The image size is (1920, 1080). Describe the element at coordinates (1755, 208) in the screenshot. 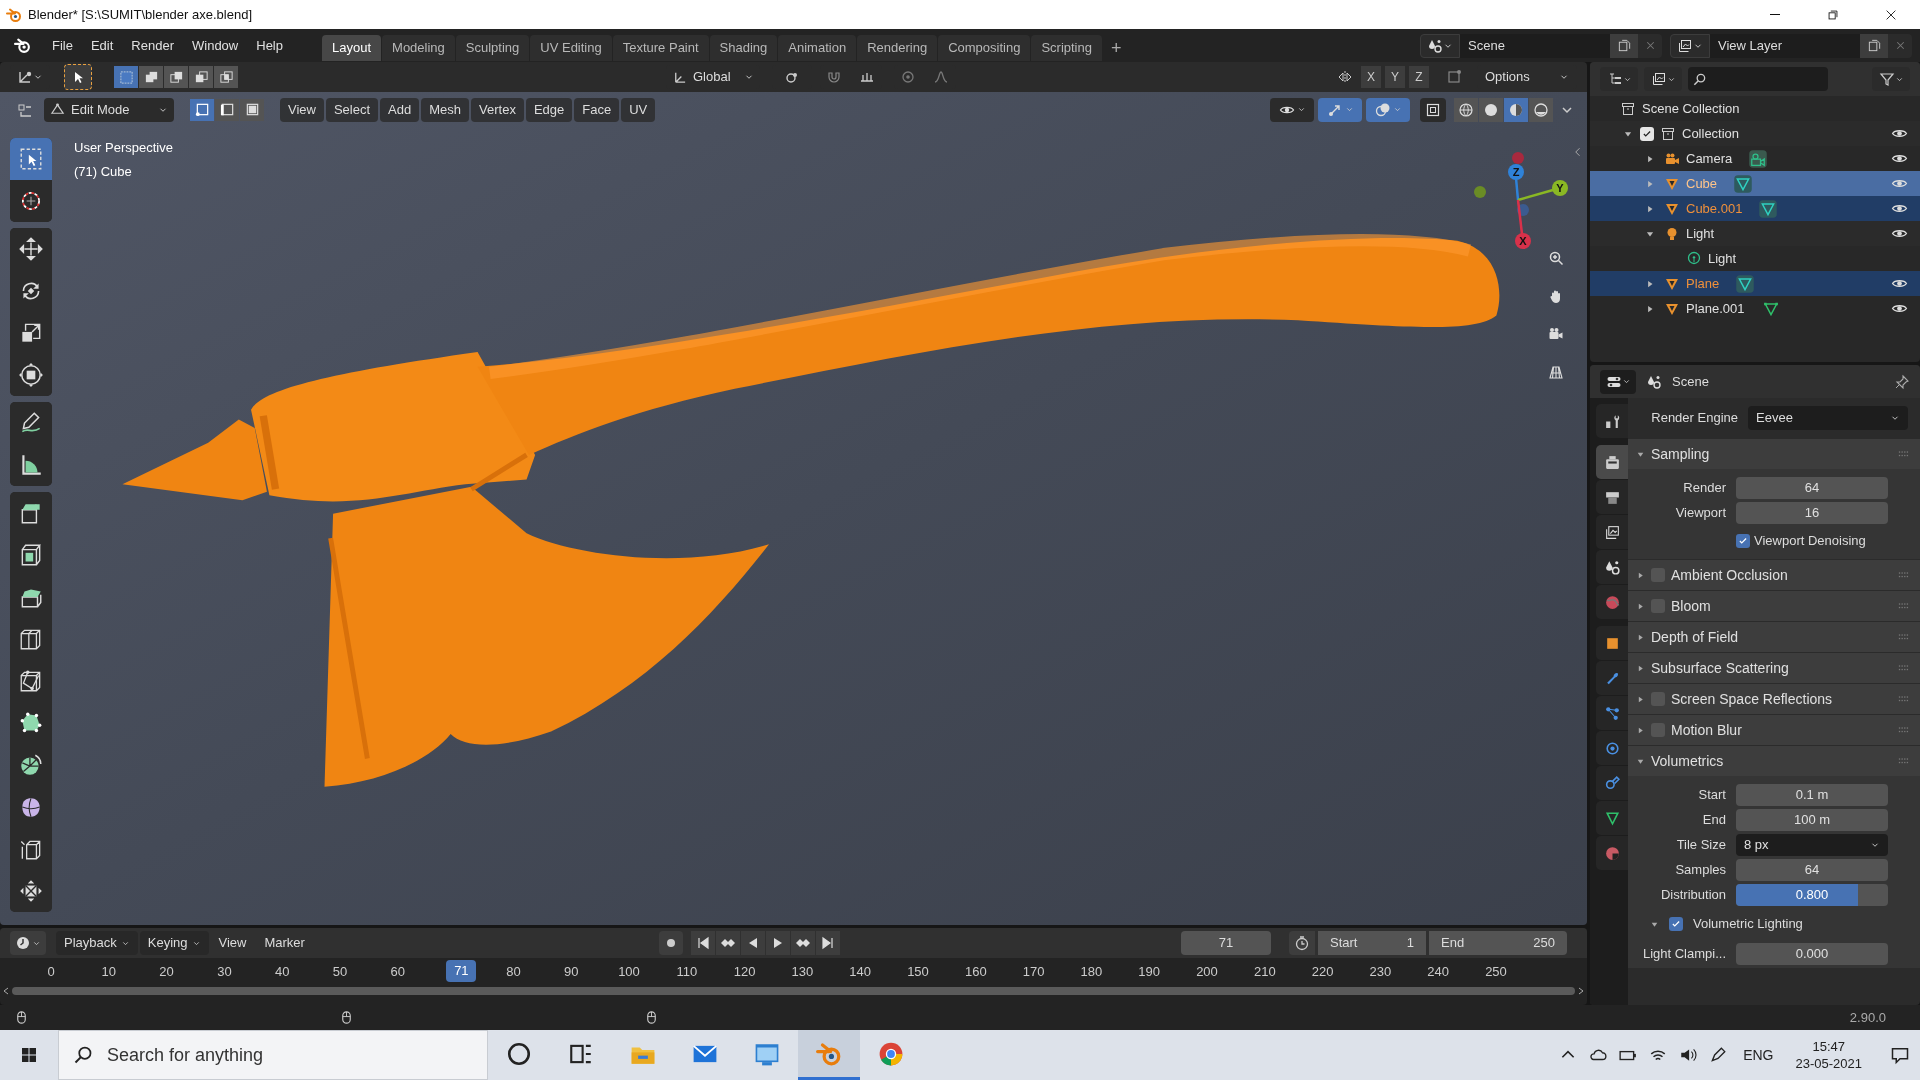

I see `outliner-row: Cube.001` at that location.